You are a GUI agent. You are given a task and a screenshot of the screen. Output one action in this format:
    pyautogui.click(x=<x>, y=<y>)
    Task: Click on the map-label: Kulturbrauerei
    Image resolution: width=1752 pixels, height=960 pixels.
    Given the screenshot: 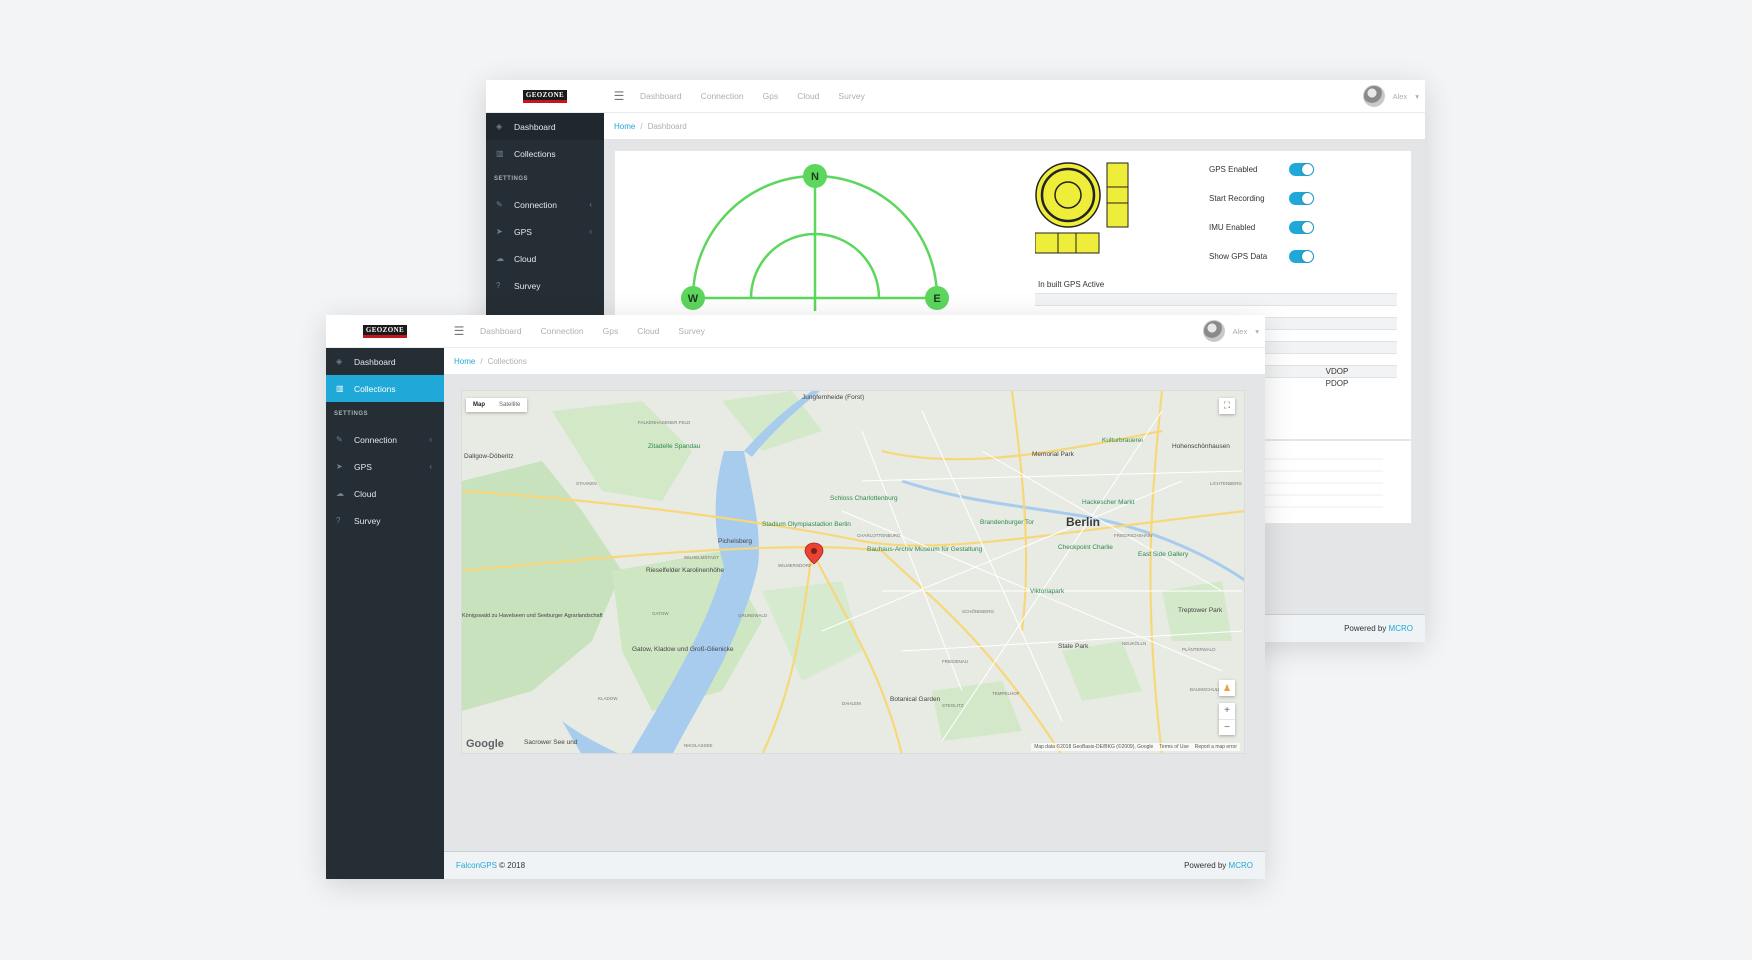 What is the action you would take?
    pyautogui.click(x=1122, y=440)
    